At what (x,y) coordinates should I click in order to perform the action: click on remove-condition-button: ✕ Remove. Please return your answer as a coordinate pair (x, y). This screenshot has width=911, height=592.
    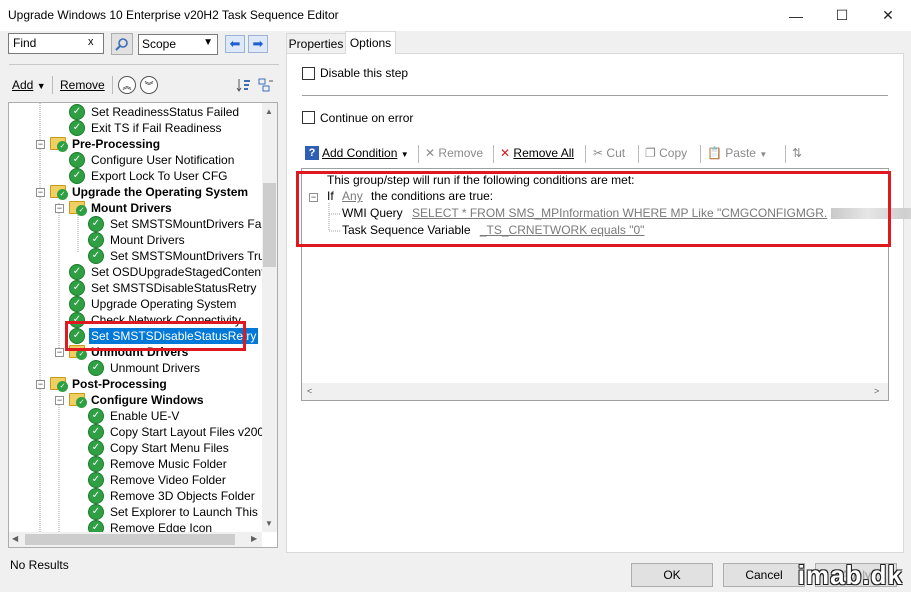
    Looking at the image, I should click on (454, 153).